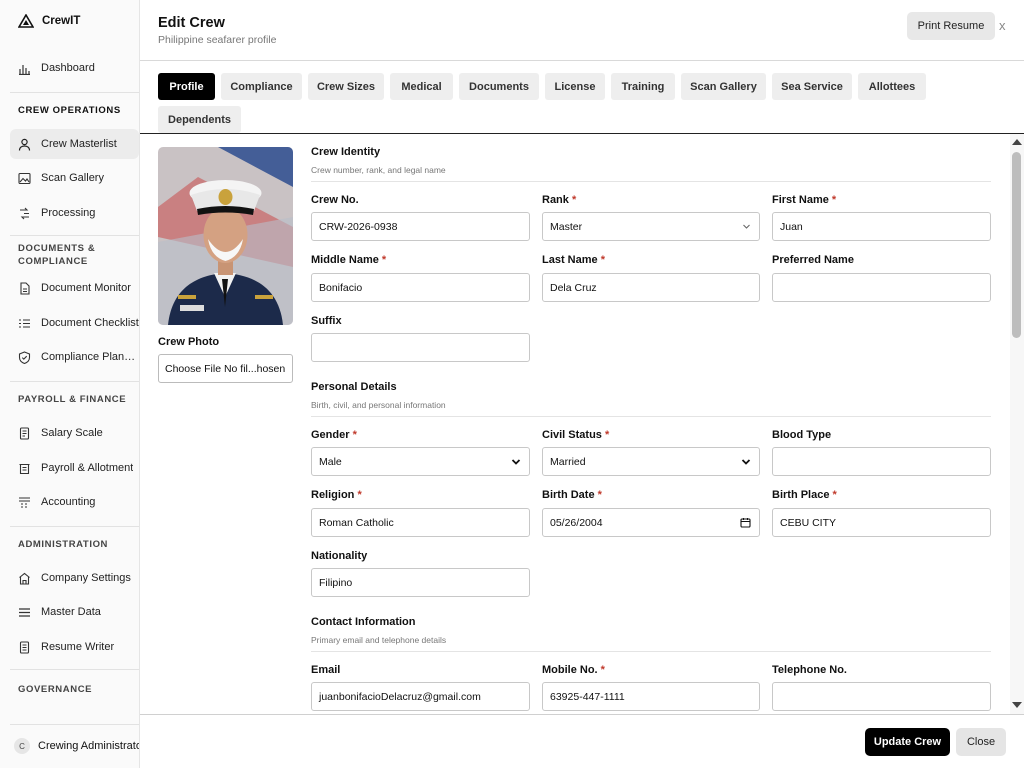 The height and width of the screenshot is (768, 1024). I want to click on tabs-divider, so click(582, 133).